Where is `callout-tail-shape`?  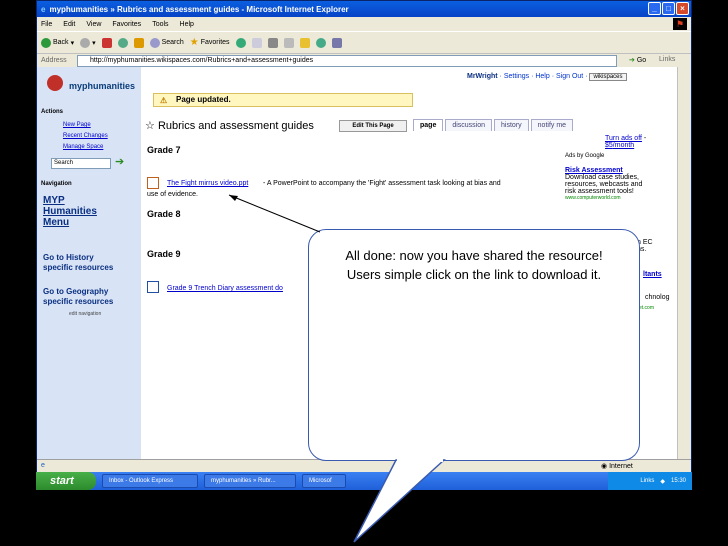
callout-tail-shape is located at coordinates (399, 501).